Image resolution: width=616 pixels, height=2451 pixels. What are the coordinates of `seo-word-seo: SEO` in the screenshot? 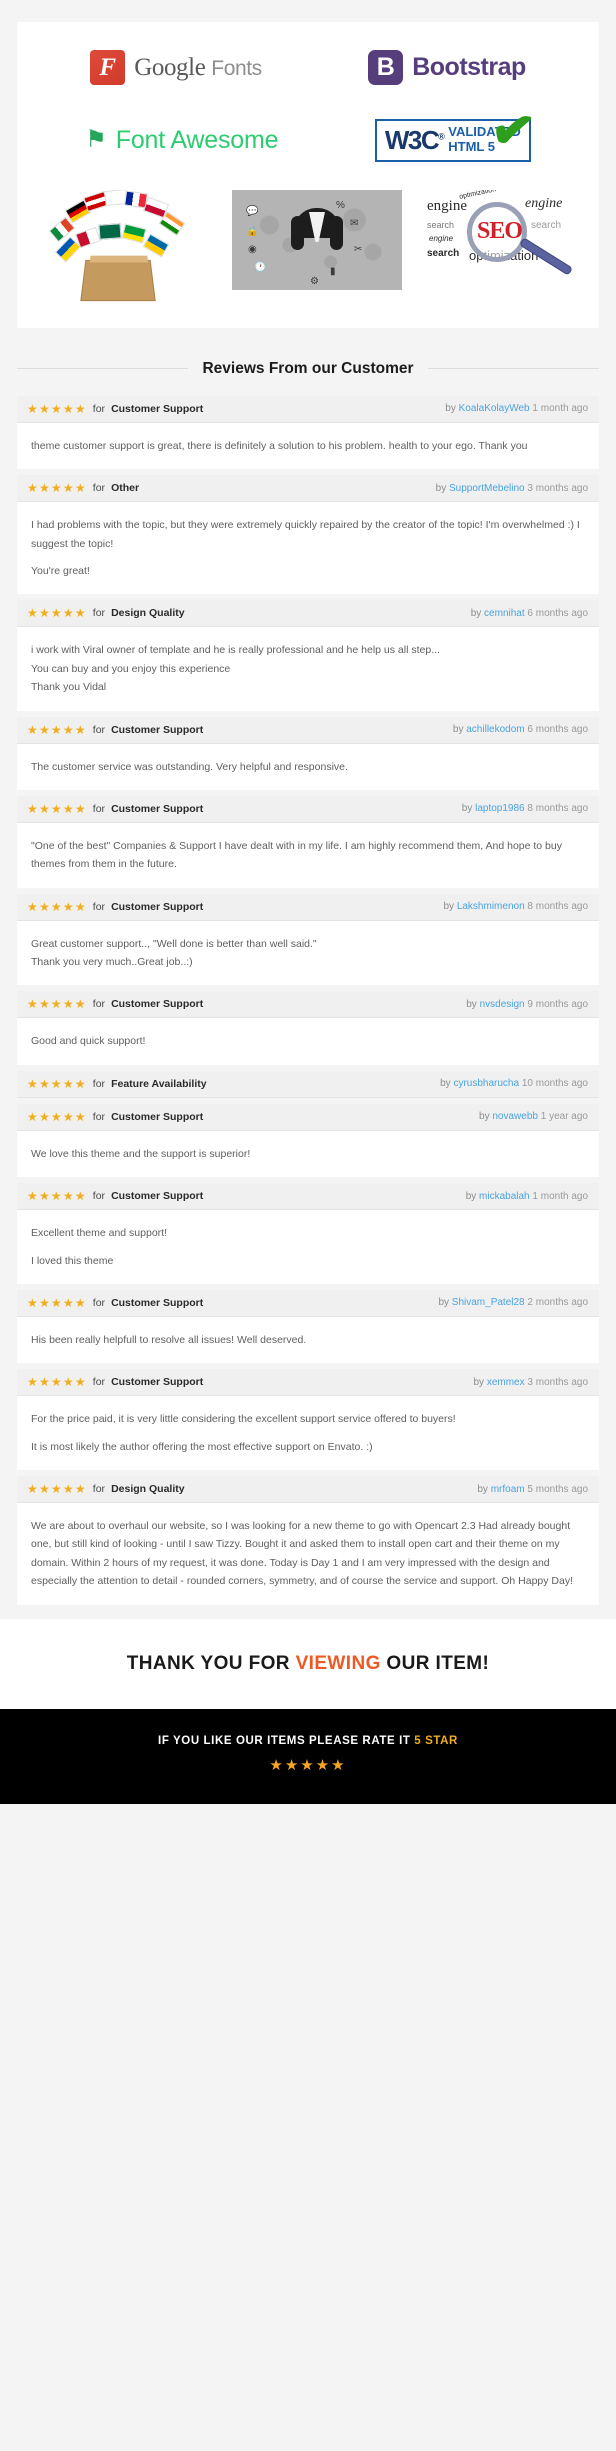 It's located at (500, 230).